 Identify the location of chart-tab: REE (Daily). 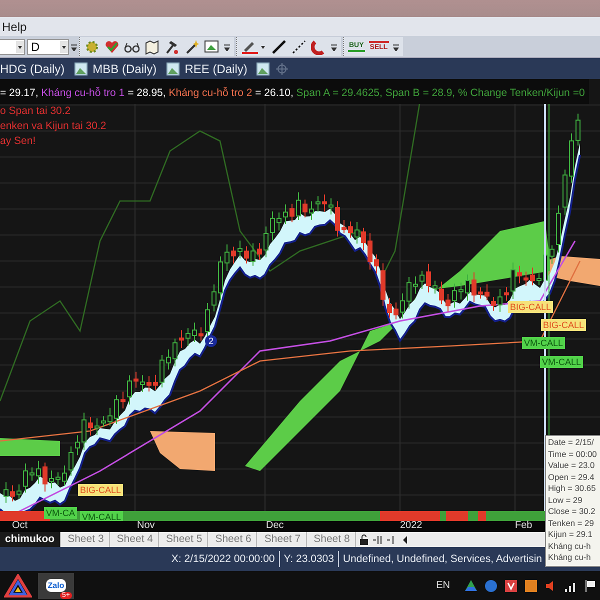
(216, 69).